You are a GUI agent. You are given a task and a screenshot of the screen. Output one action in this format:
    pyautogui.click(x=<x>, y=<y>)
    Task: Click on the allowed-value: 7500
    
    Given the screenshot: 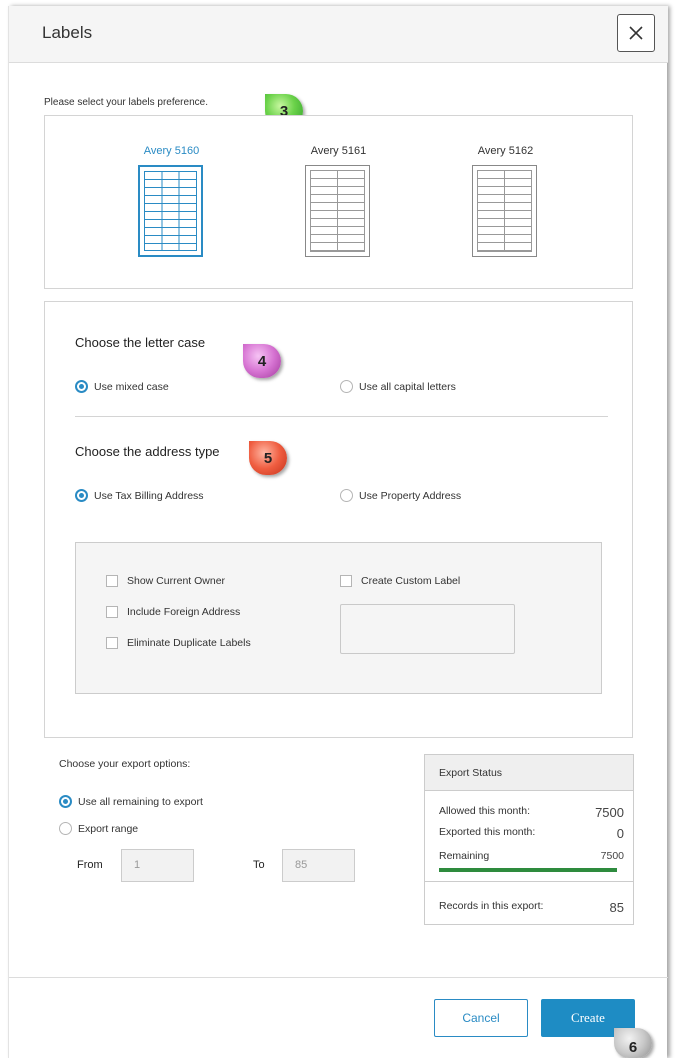 What is the action you would take?
    pyautogui.click(x=609, y=812)
    